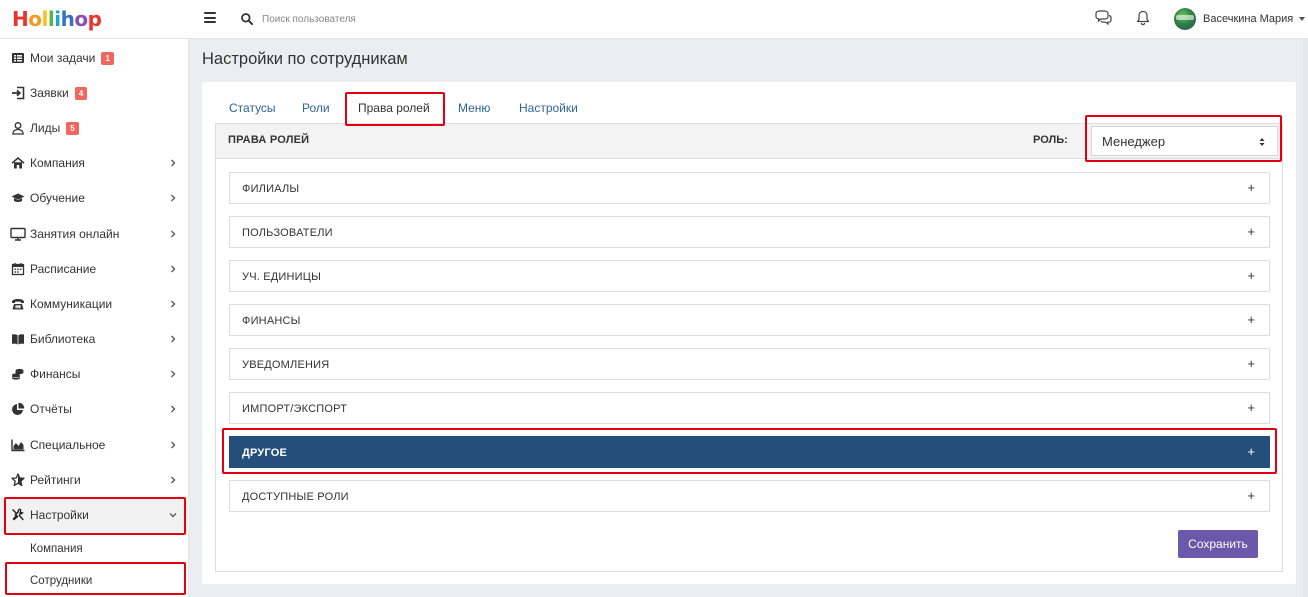 The height and width of the screenshot is (597, 1308). What do you see at coordinates (287, 233) in the screenshot?
I see `panel-label: ПОЛЬЗОВАТЕЛИ` at bounding box center [287, 233].